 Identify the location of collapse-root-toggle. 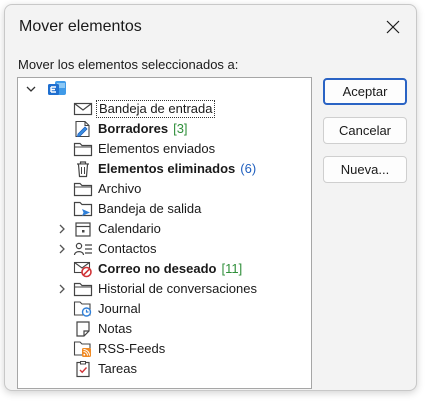
(31, 89).